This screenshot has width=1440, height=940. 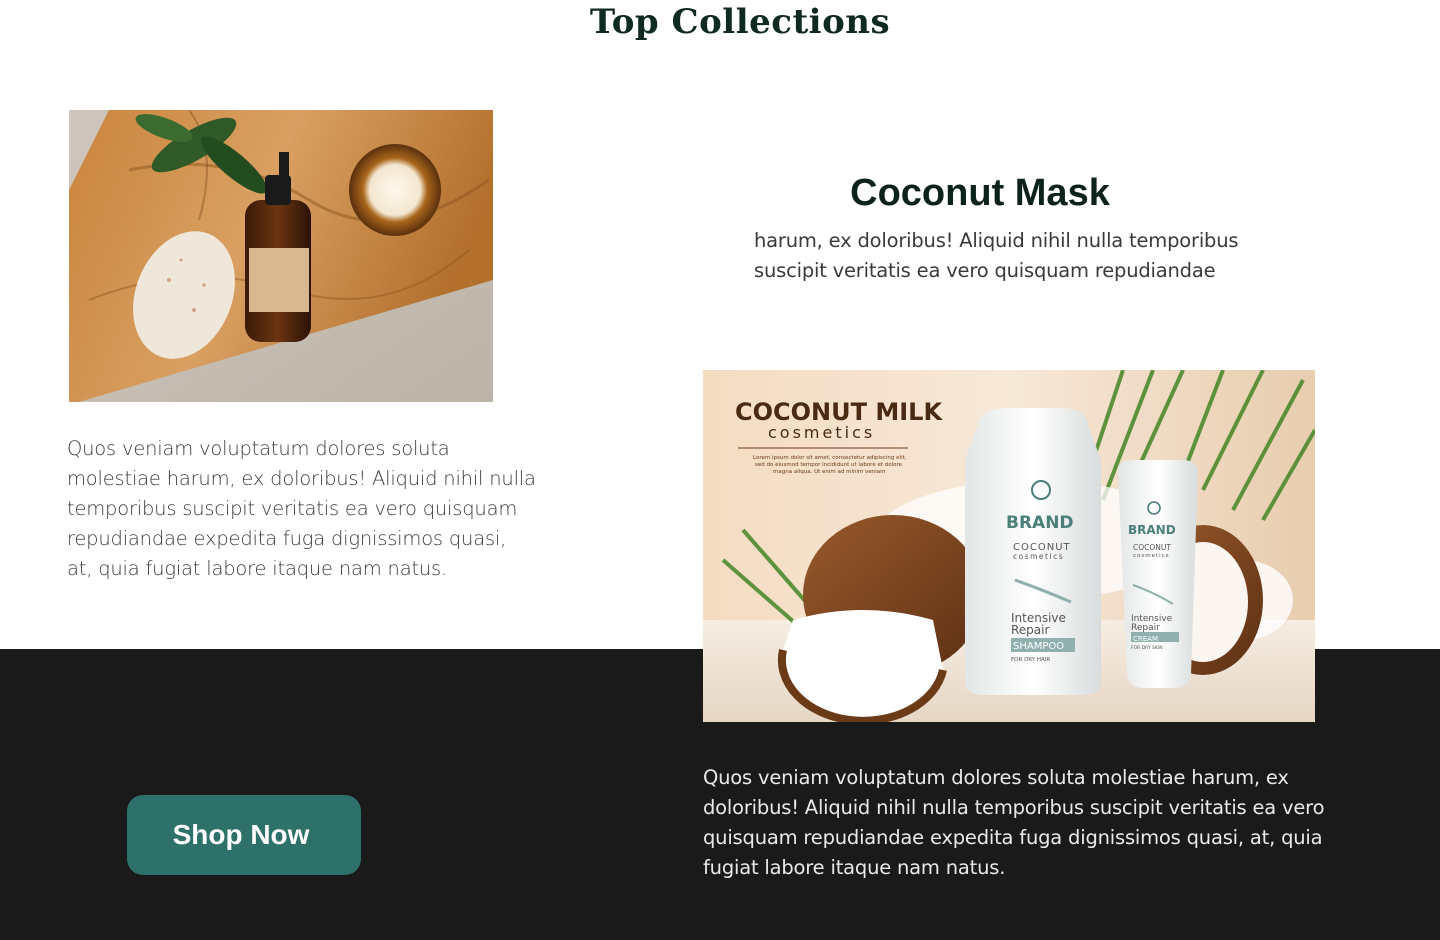 What do you see at coordinates (1152, 547) in the screenshot?
I see `tube-line-1: COCONUT` at bounding box center [1152, 547].